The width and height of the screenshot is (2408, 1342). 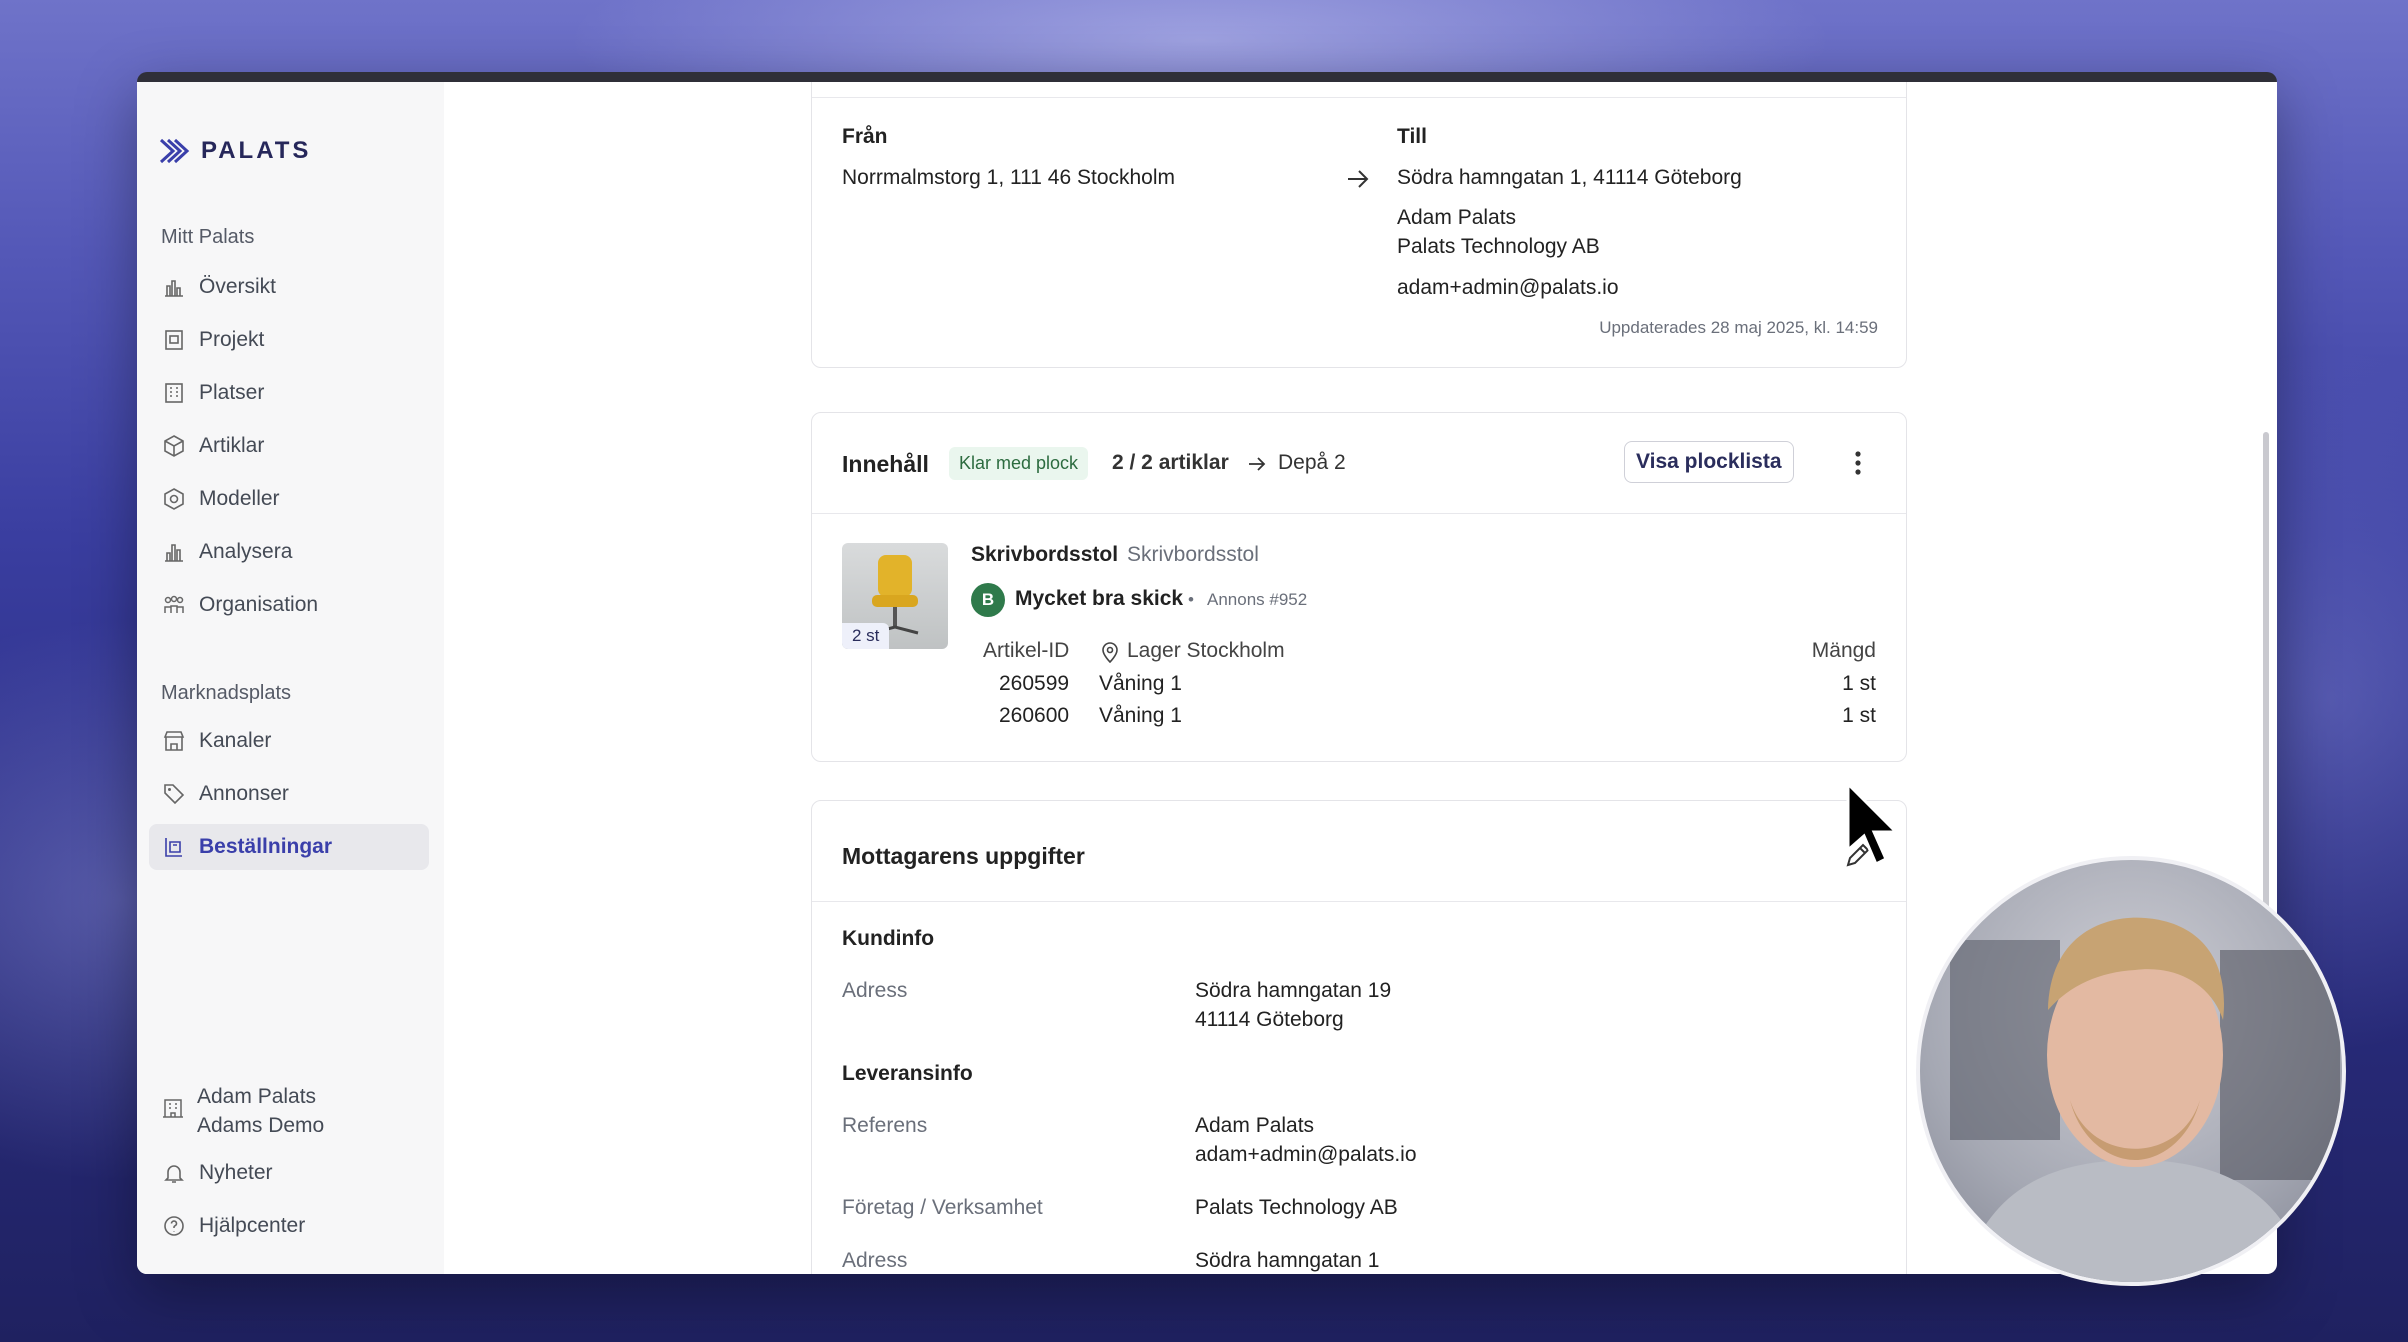 I want to click on hexagon-icon, so click(x=174, y=499).